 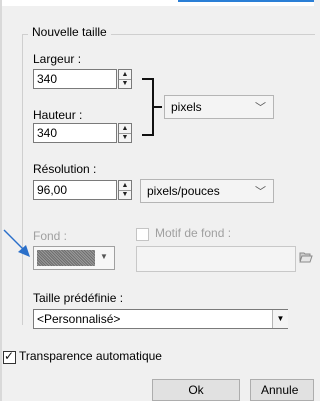 What do you see at coordinates (1, 200) in the screenshot?
I see `left-edge` at bounding box center [1, 200].